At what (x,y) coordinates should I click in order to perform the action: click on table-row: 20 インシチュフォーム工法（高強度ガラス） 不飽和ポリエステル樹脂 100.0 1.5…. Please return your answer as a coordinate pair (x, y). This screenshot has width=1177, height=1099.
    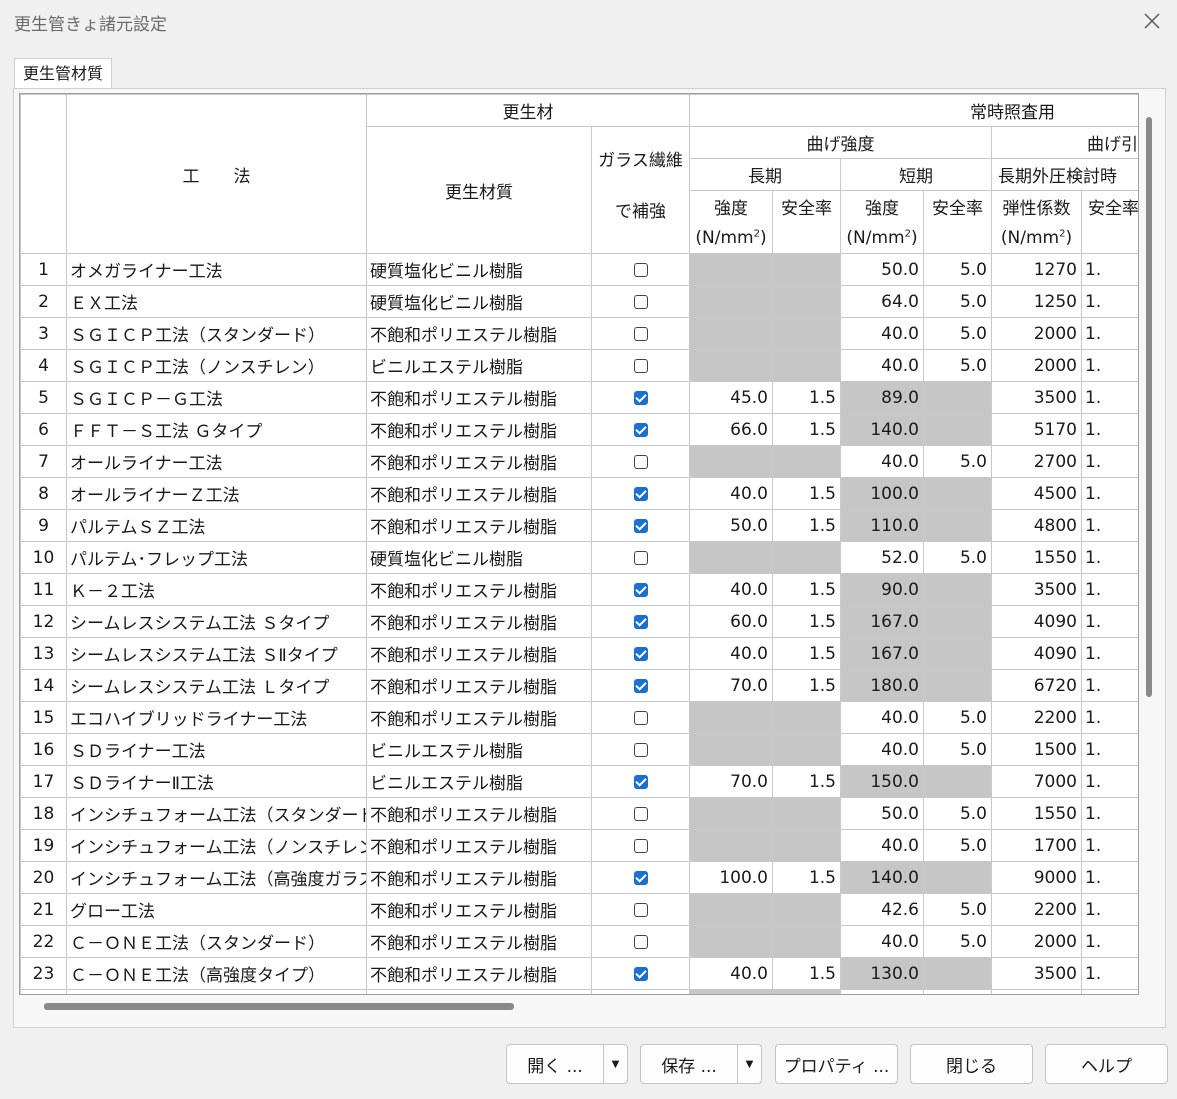
    Looking at the image, I should click on (579, 877).